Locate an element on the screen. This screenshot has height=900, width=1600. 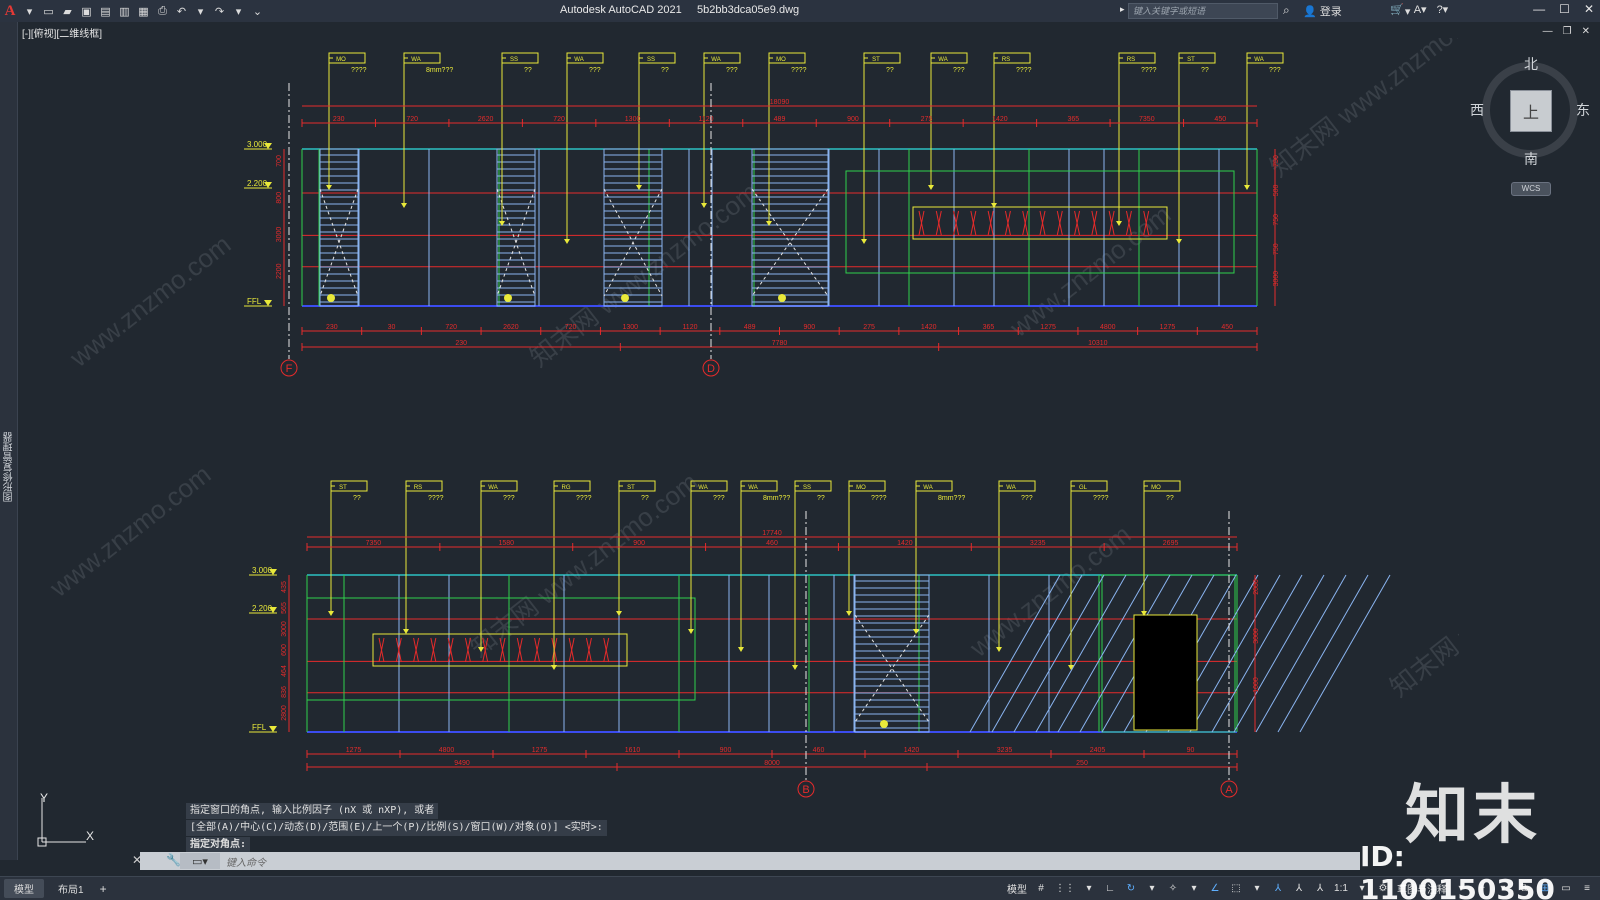
cart-icon: 🛒 is located at coordinates (1397, 9).